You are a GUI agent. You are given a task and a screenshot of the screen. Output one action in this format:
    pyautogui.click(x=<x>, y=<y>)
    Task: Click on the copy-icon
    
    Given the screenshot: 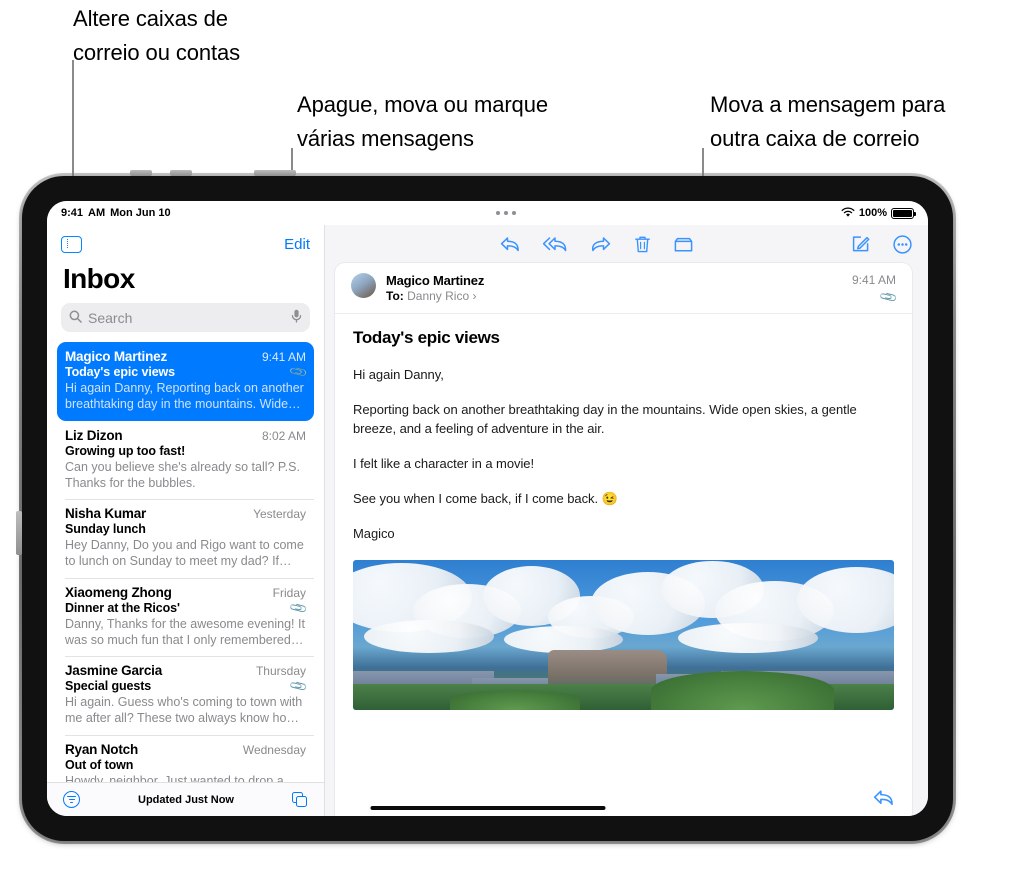 What is the action you would take?
    pyautogui.click(x=299, y=799)
    